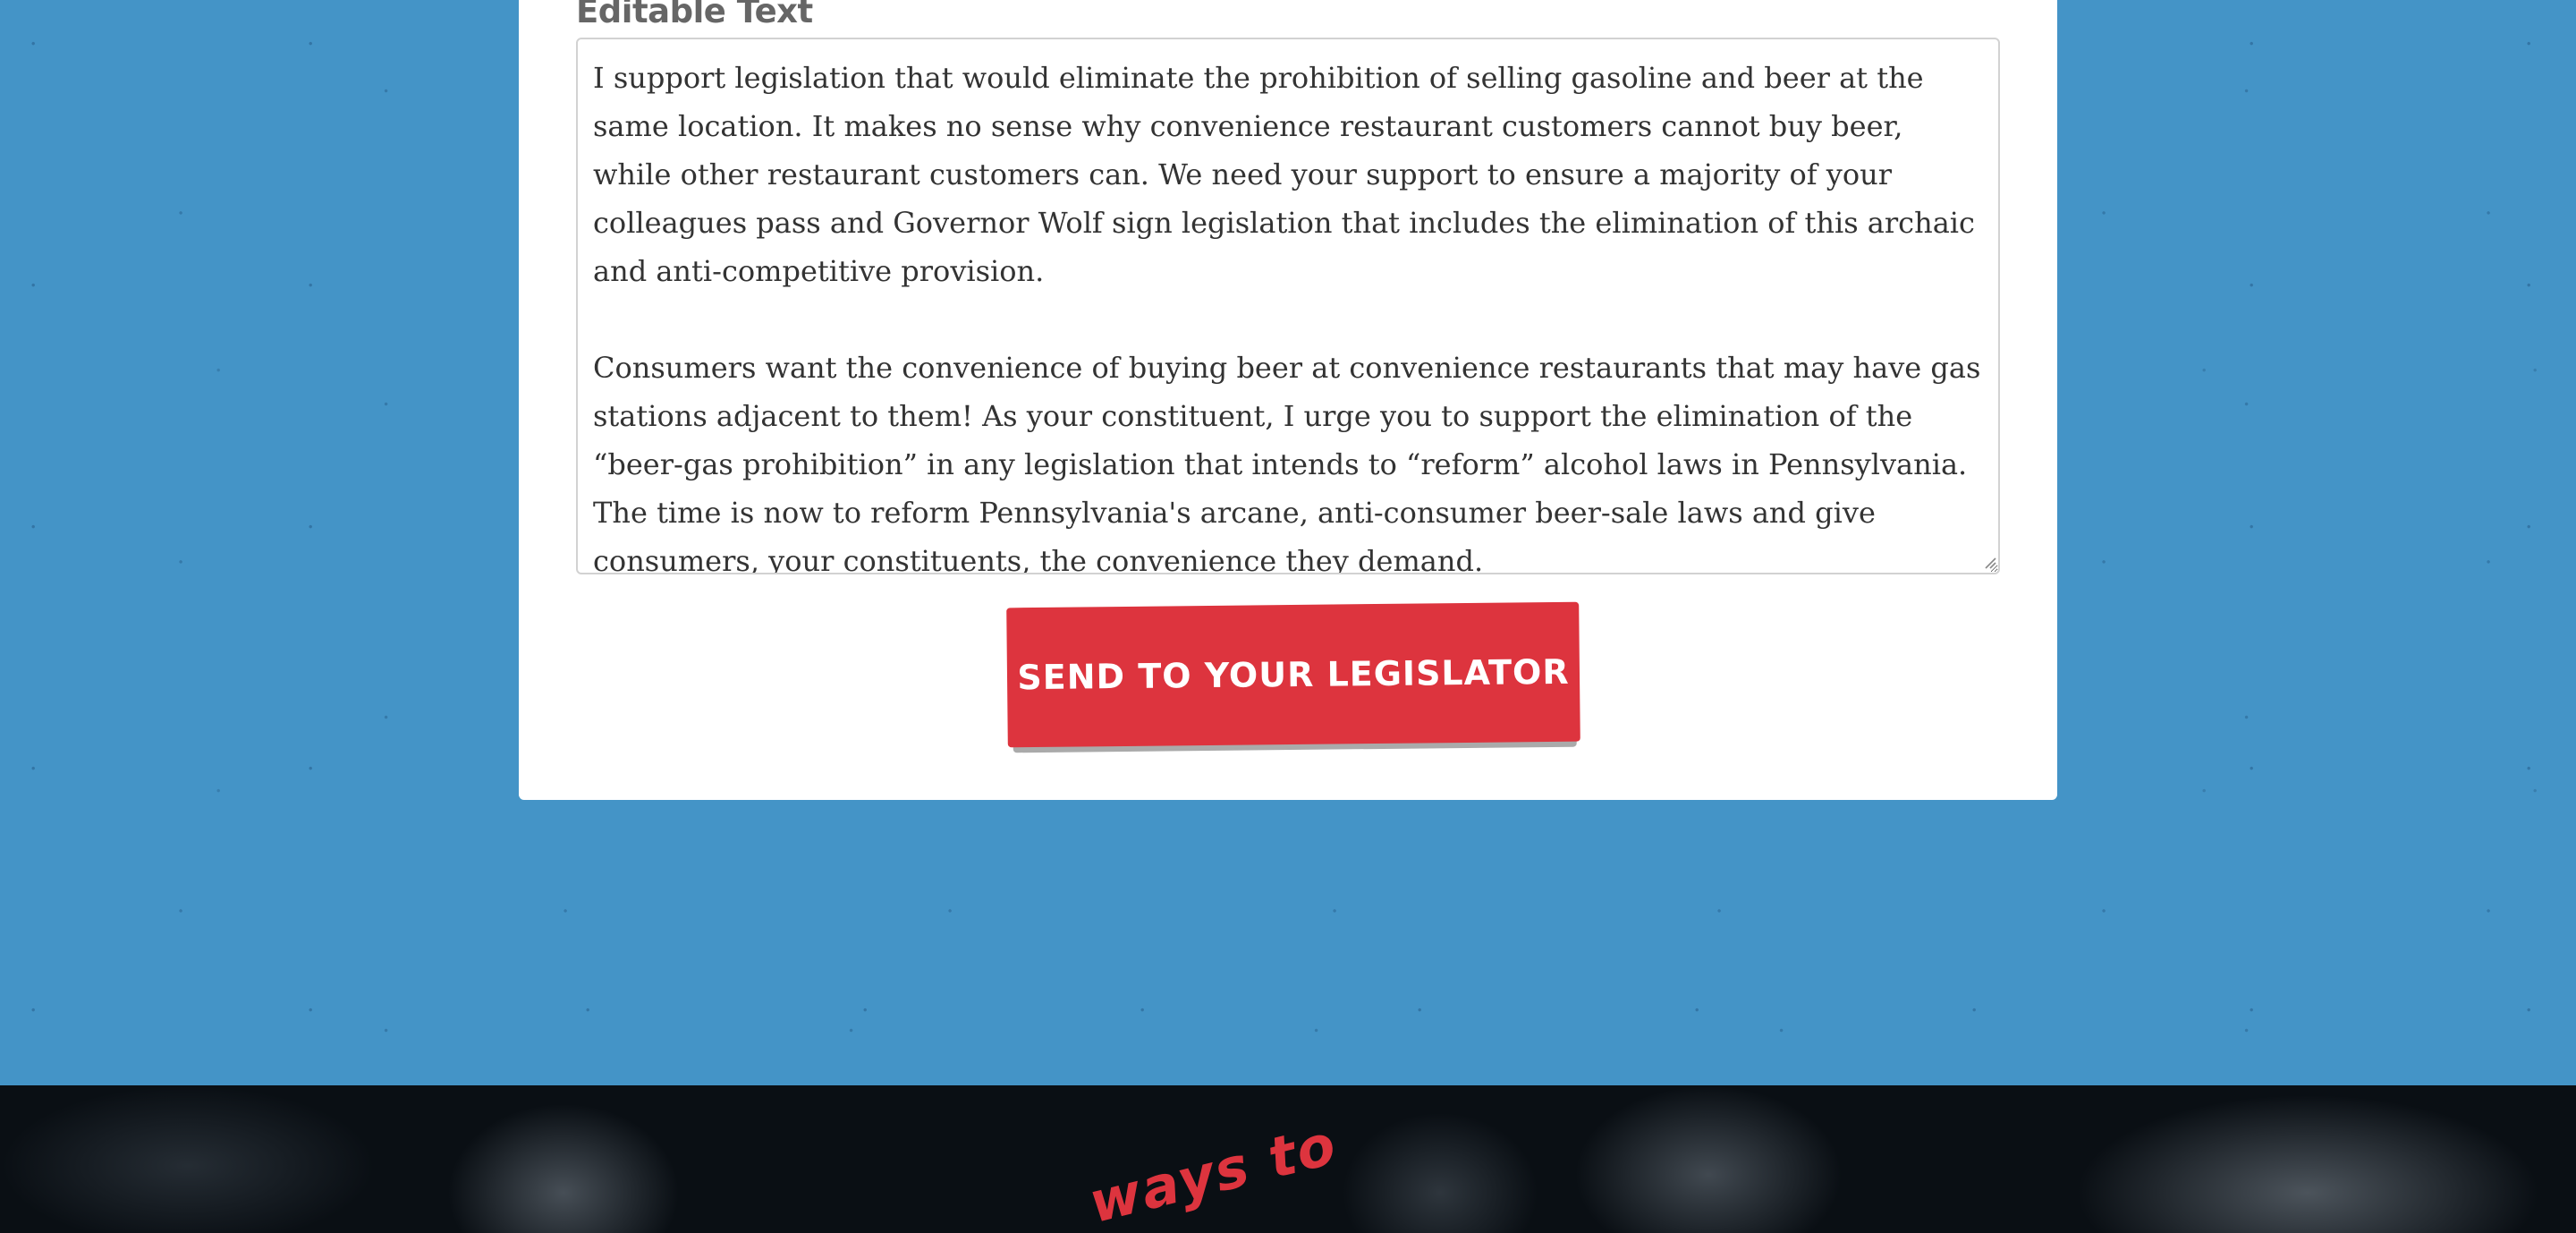 This screenshot has height=1233, width=2576. Describe the element at coordinates (694, 15) in the screenshot. I see `editable-text-label: Editable Text` at that location.